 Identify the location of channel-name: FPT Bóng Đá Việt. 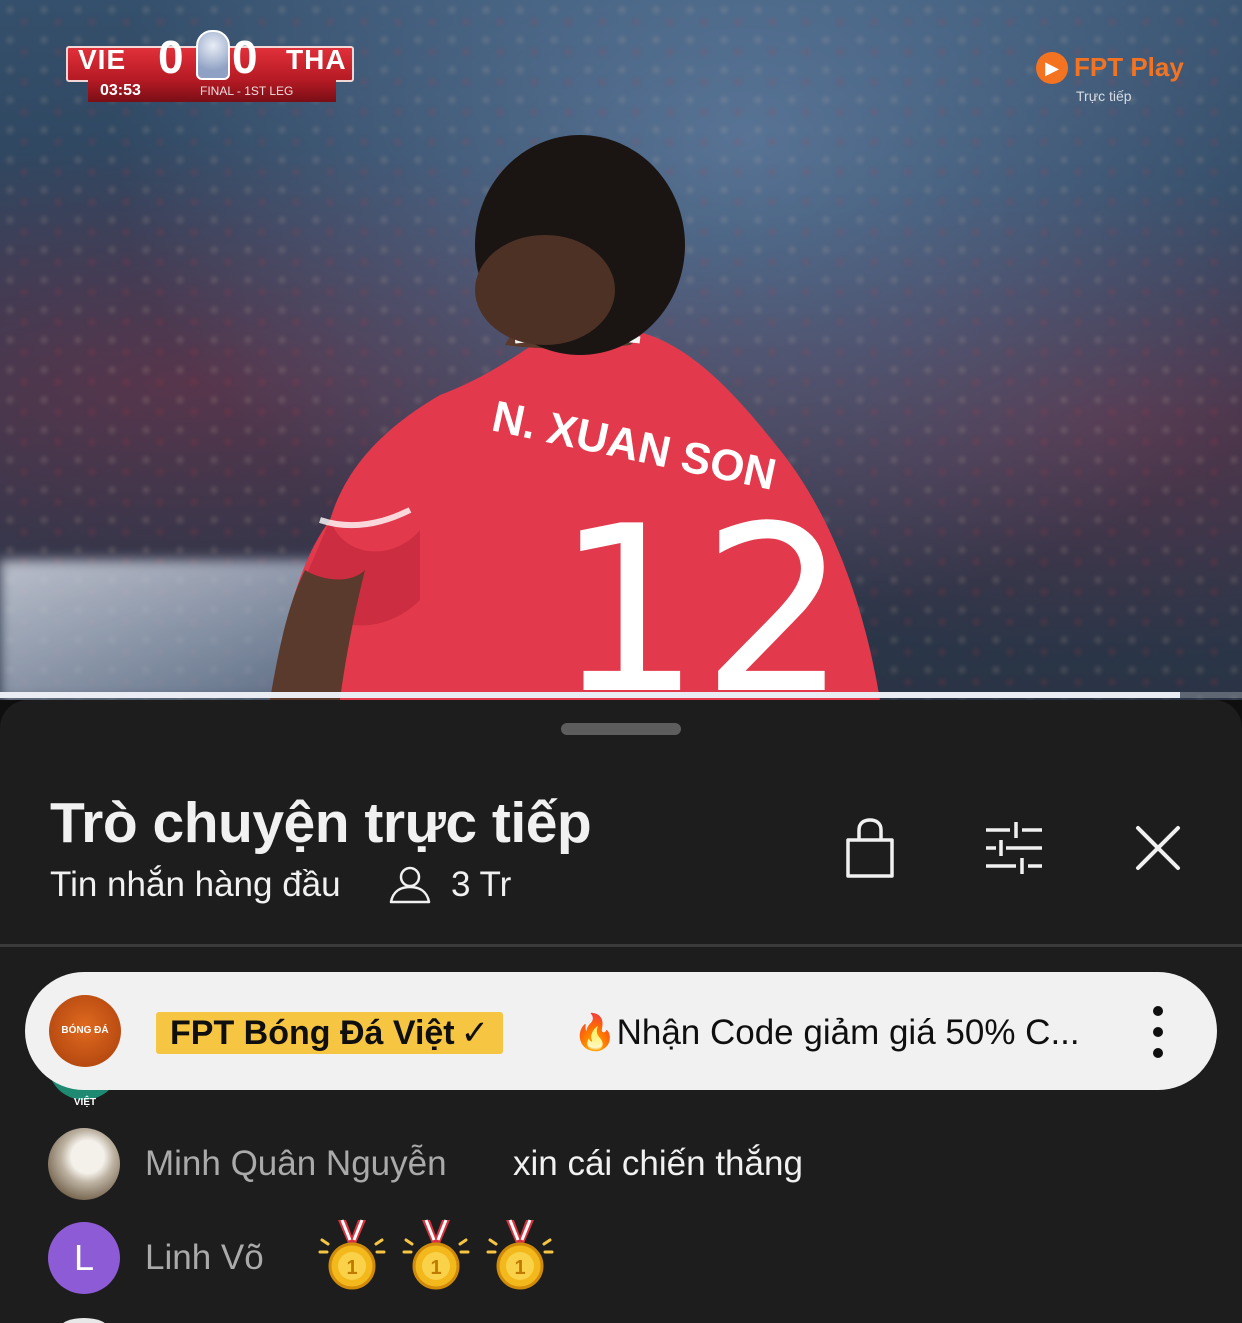
(312, 1033).